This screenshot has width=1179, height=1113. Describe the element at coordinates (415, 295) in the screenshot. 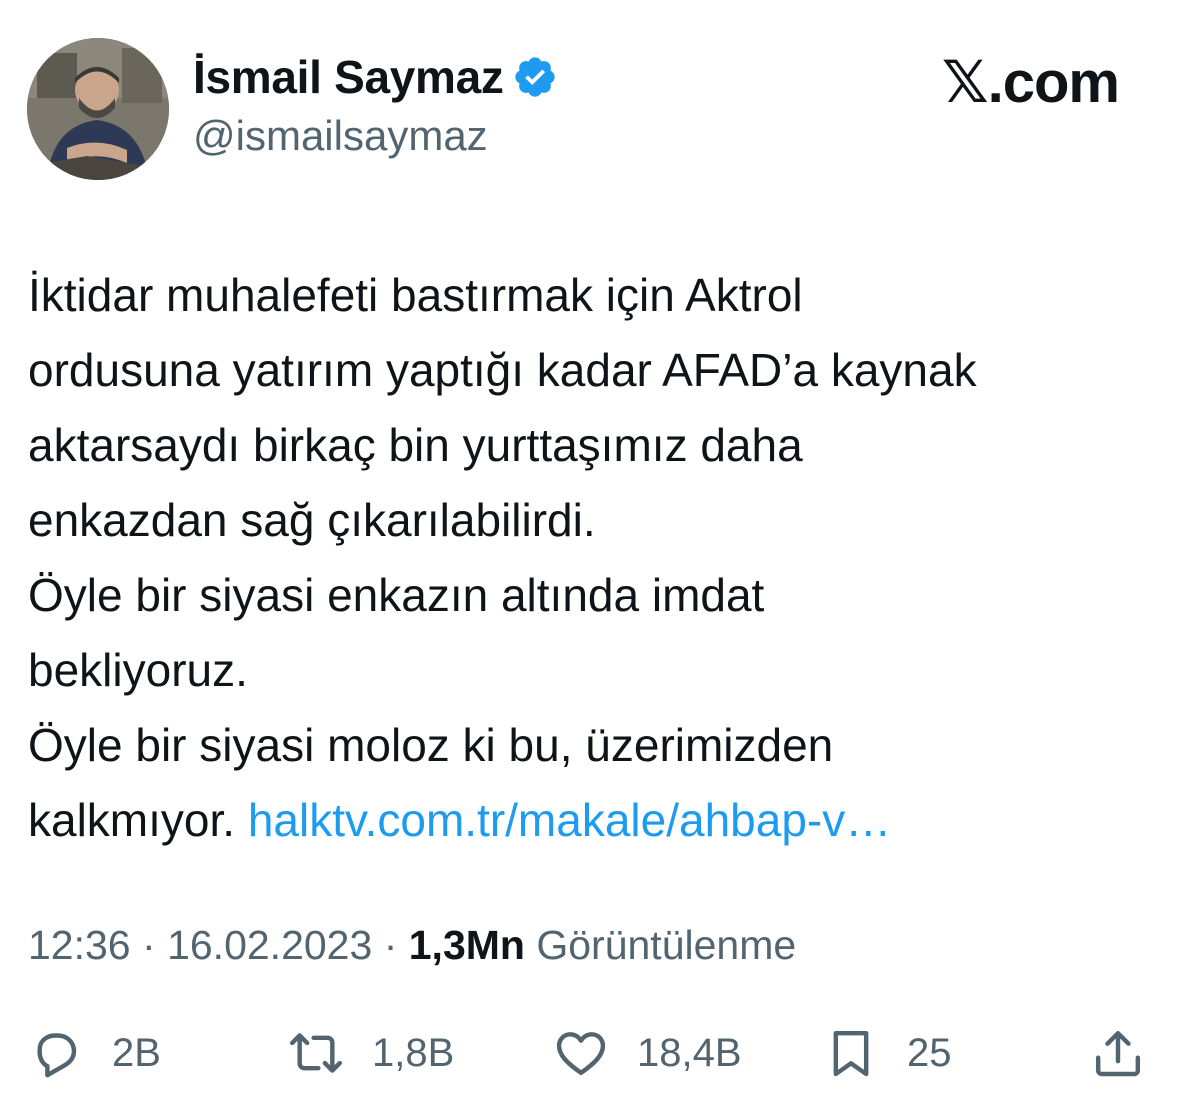

I see `tweet-line: İktidar muhalefeti bastırmak için Aktrol` at that location.